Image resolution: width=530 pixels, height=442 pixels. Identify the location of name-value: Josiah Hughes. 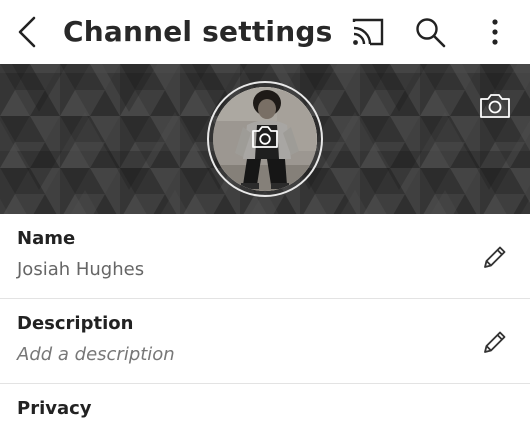
(81, 269).